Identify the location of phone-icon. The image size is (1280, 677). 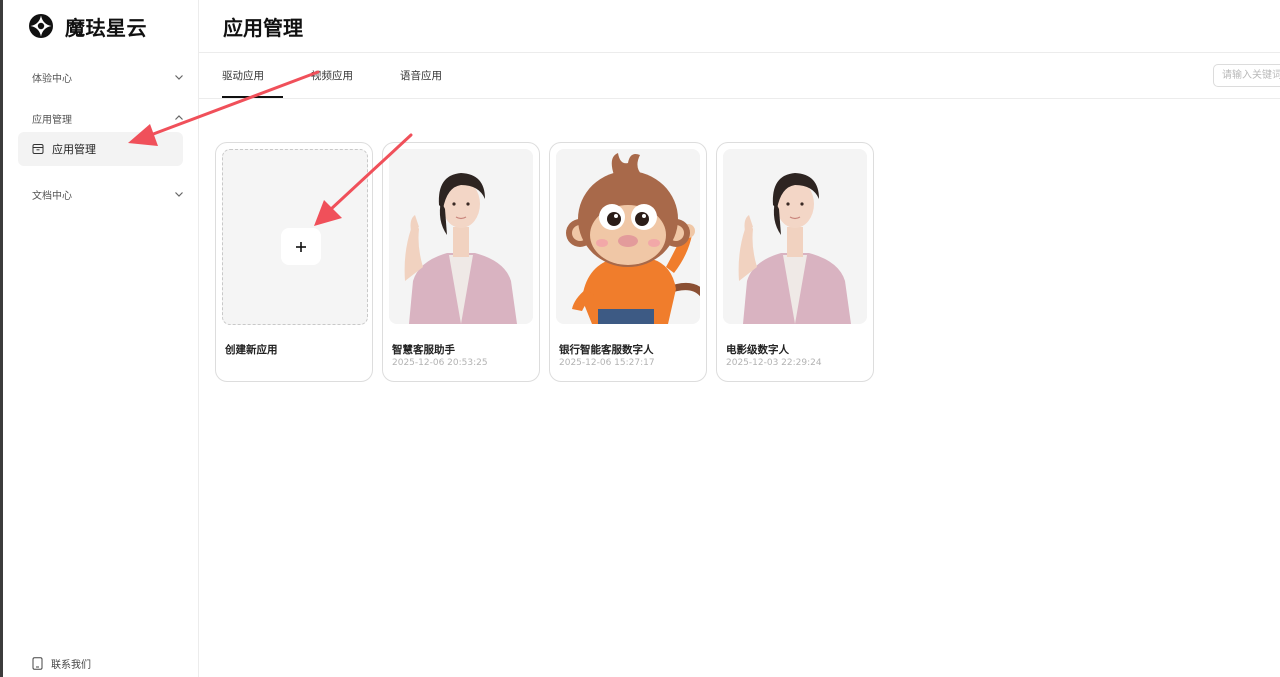
(37, 663).